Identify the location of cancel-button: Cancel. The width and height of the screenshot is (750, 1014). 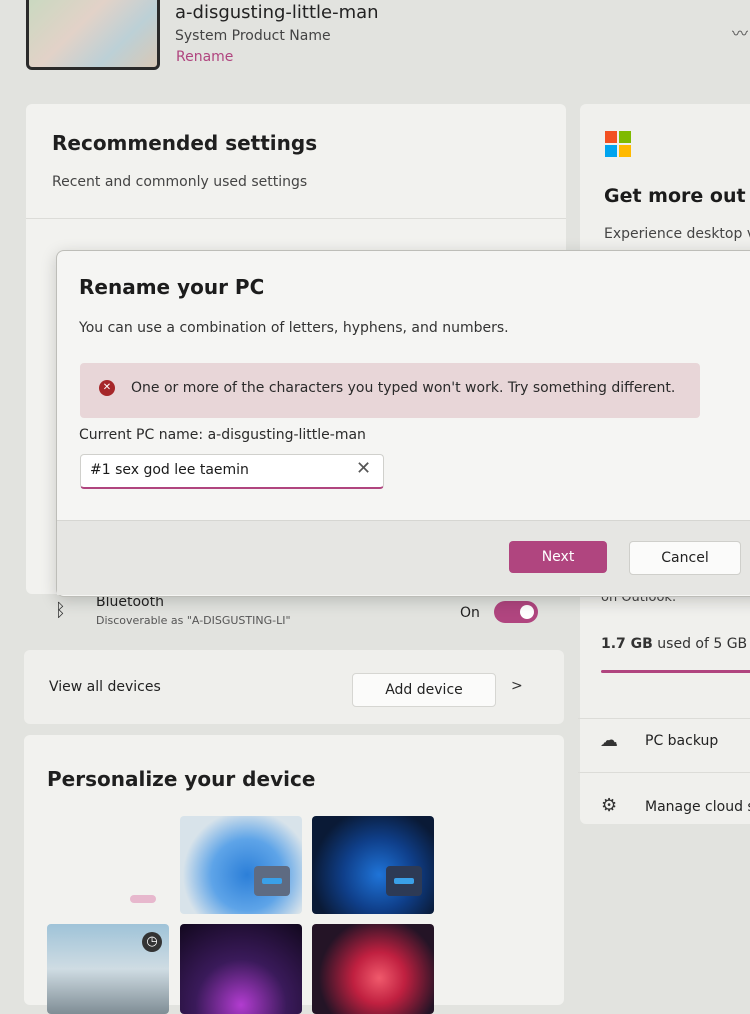
(685, 558).